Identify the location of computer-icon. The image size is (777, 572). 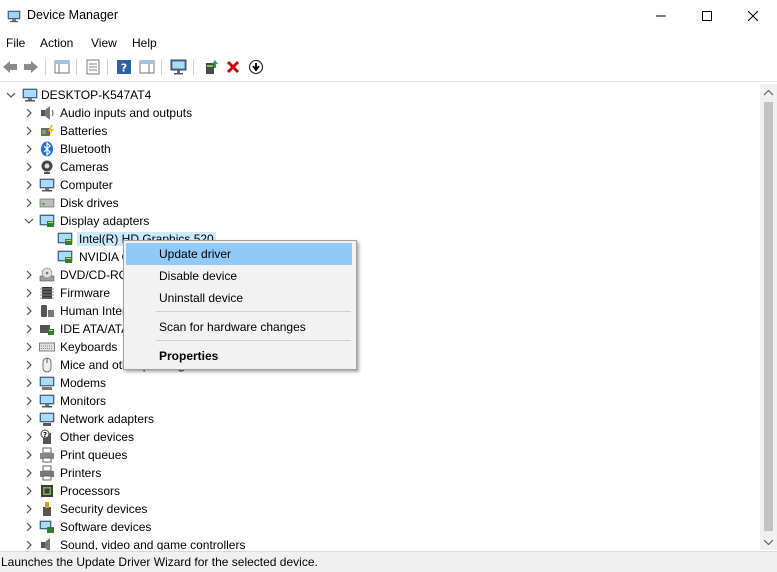
(30, 95).